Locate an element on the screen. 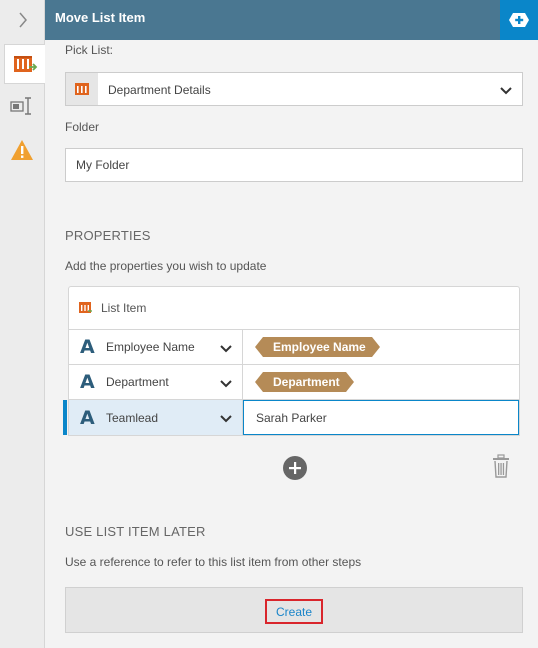 The height and width of the screenshot is (648, 538). property-name: Department is located at coordinates (137, 382).